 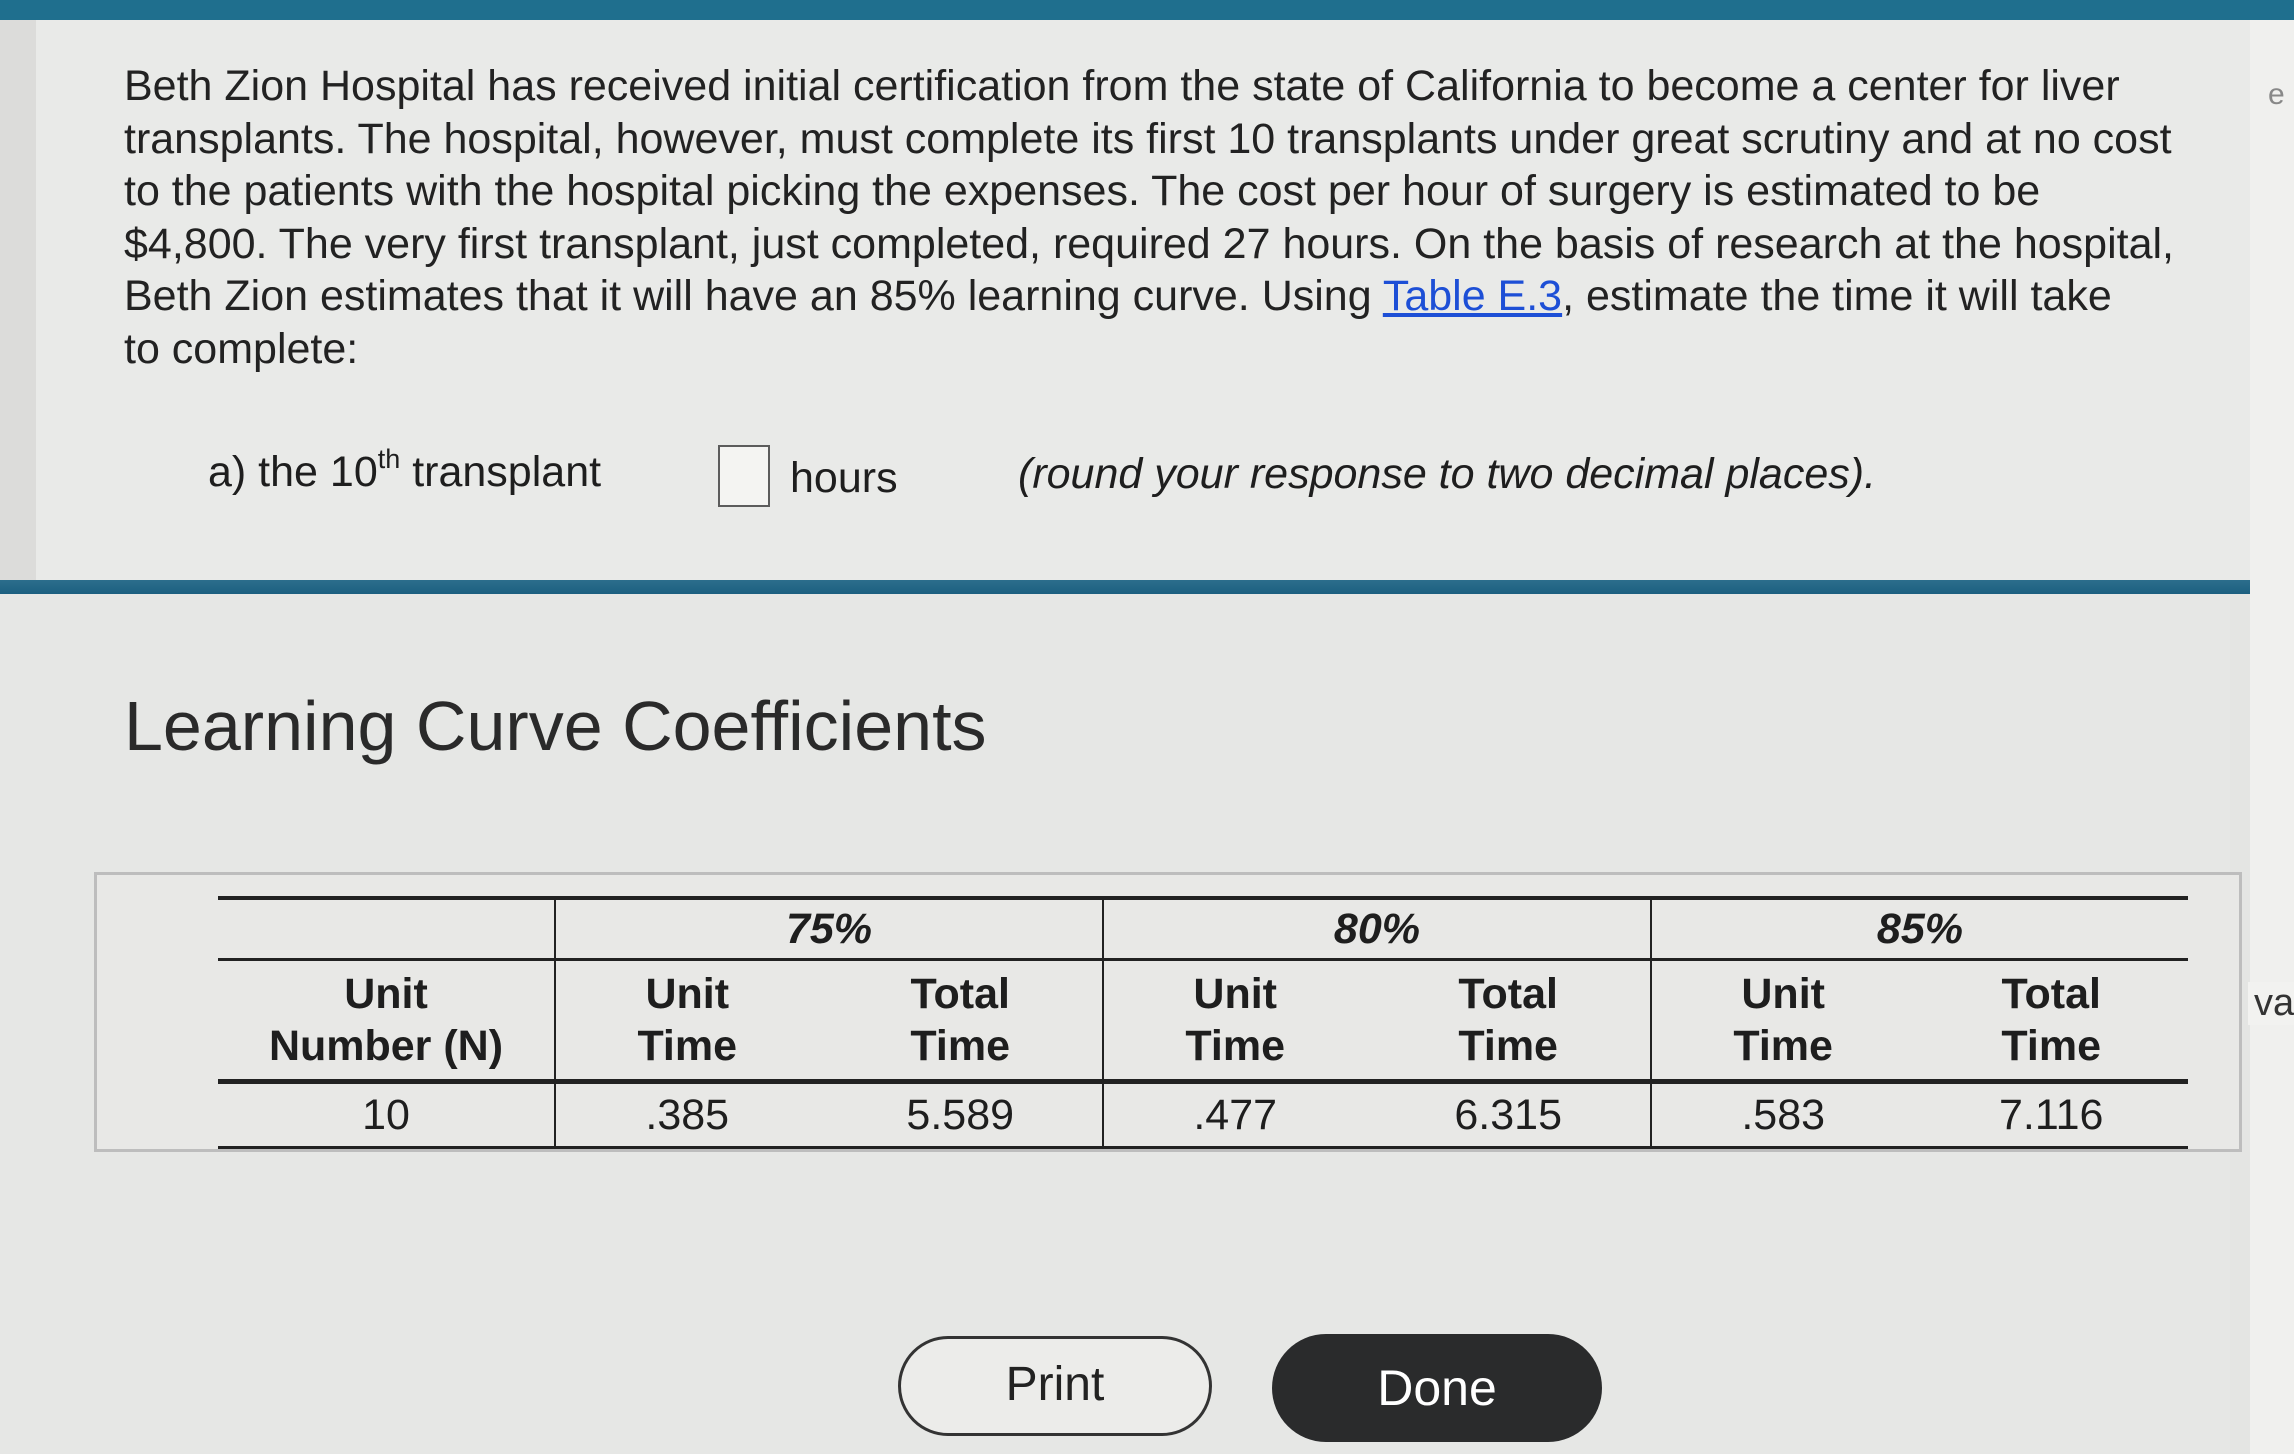 I want to click on table-row: 10 .385 5.589 .477 6.315 .583 7.116, so click(x=1203, y=1115).